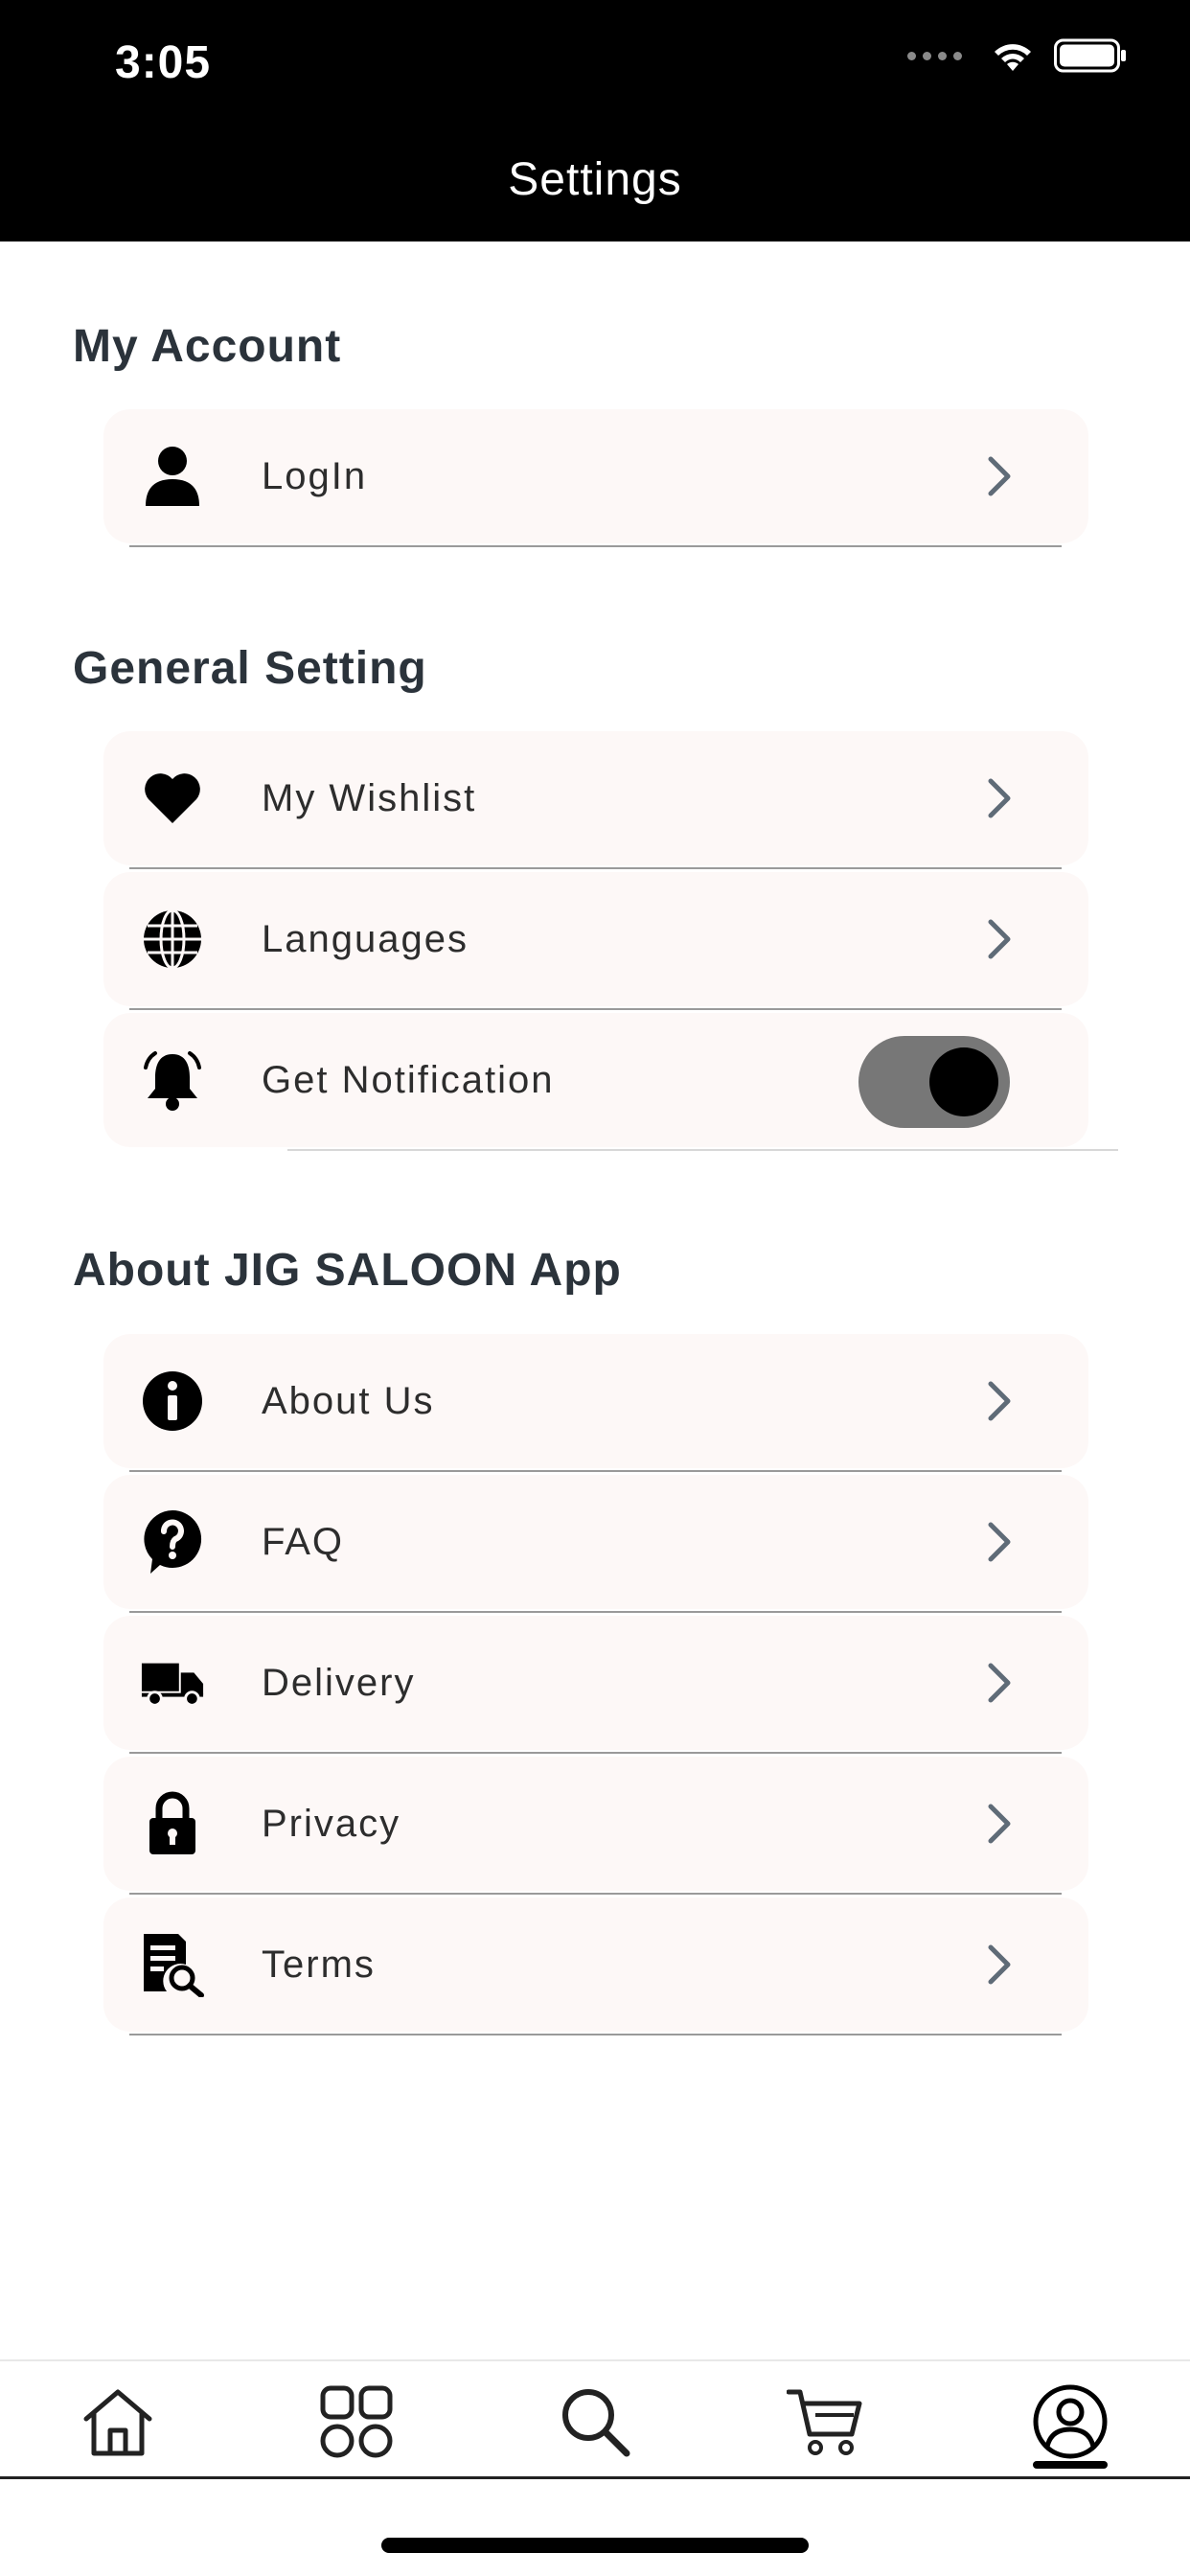 The image size is (1190, 2576). I want to click on home-icon, so click(118, 2422).